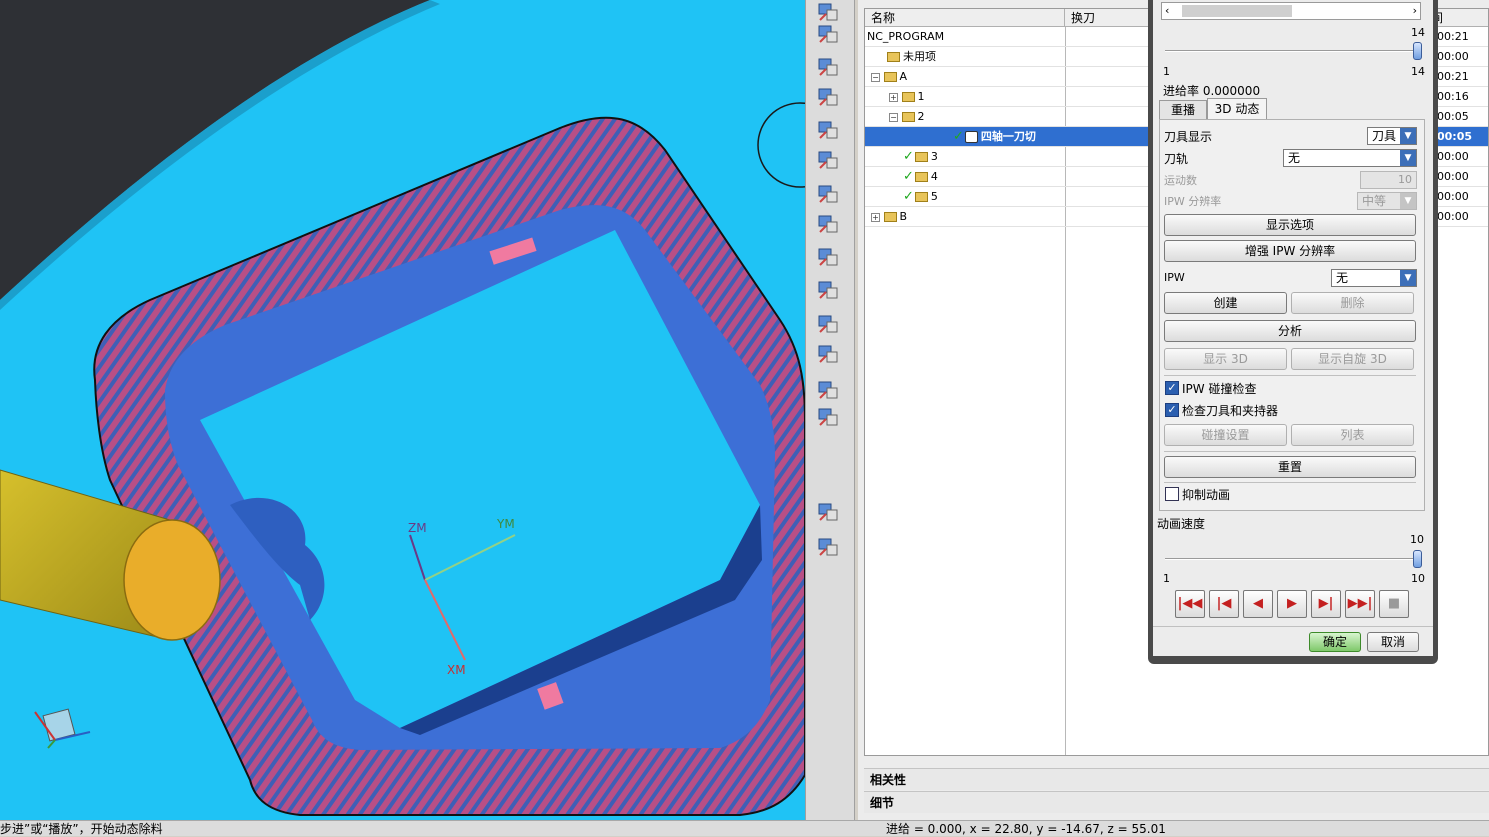 This screenshot has width=1489, height=837. Describe the element at coordinates (1290, 467) in the screenshot. I see `reset-button: 重置` at that location.